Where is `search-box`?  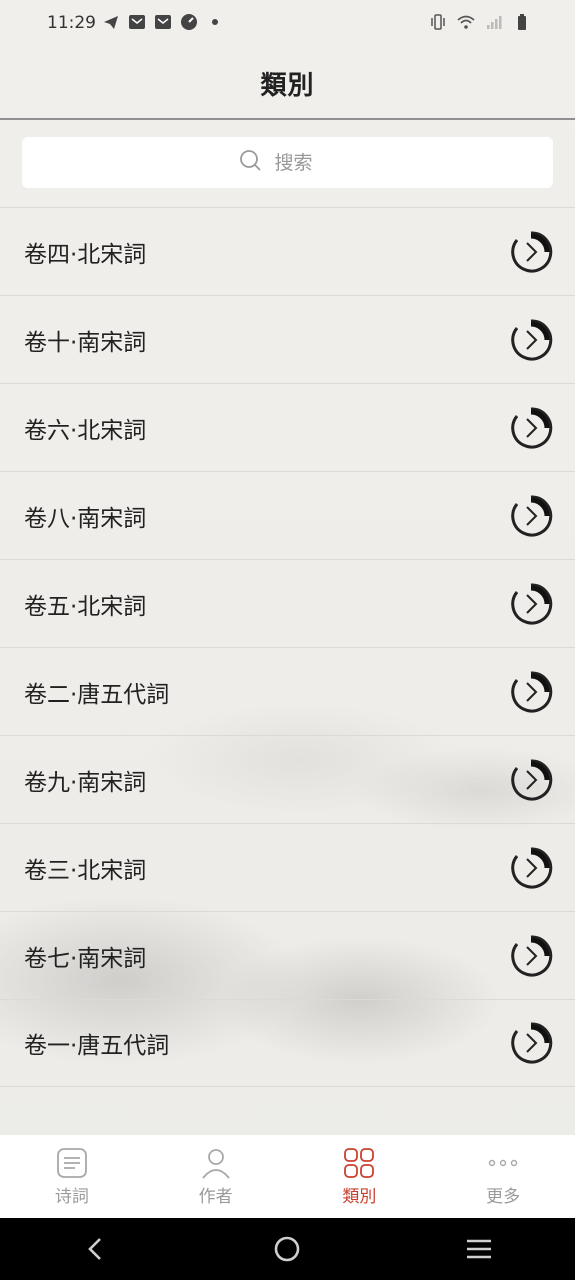 search-box is located at coordinates (287, 162).